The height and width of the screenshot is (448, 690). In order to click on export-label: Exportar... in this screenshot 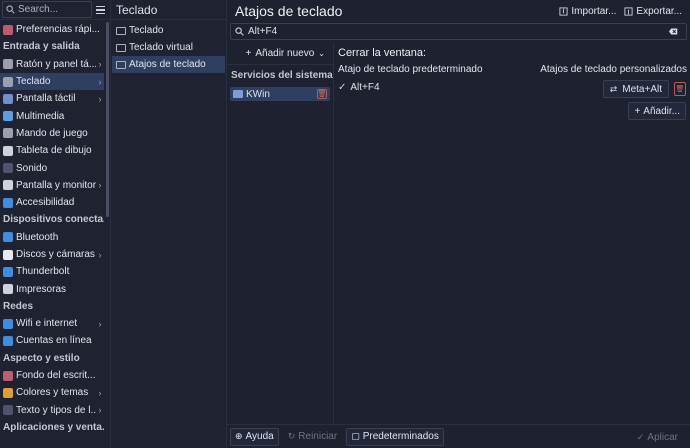, I will do `click(659, 11)`.